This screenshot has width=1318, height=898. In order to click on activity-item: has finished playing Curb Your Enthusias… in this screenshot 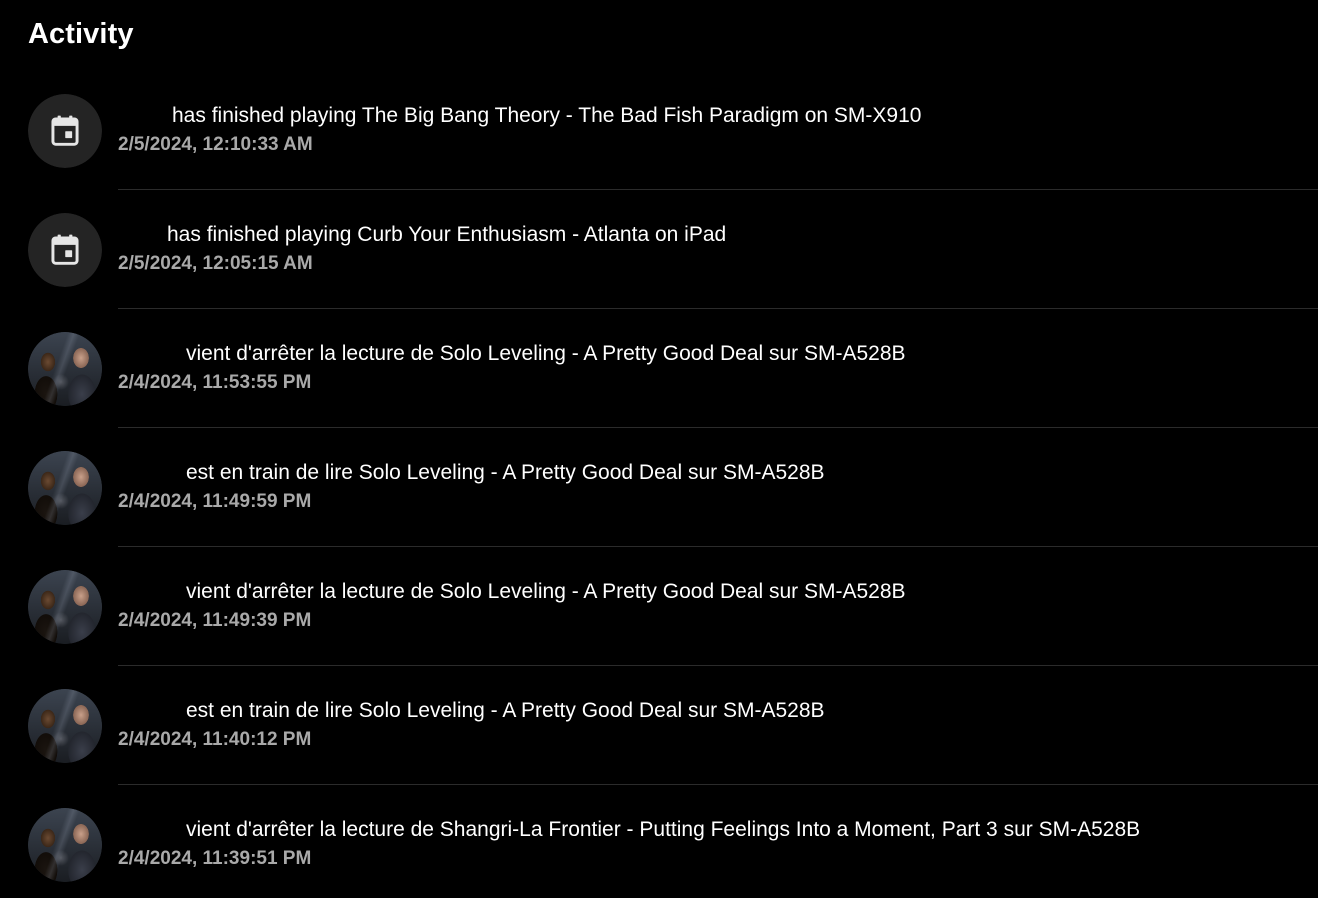, I will do `click(659, 249)`.